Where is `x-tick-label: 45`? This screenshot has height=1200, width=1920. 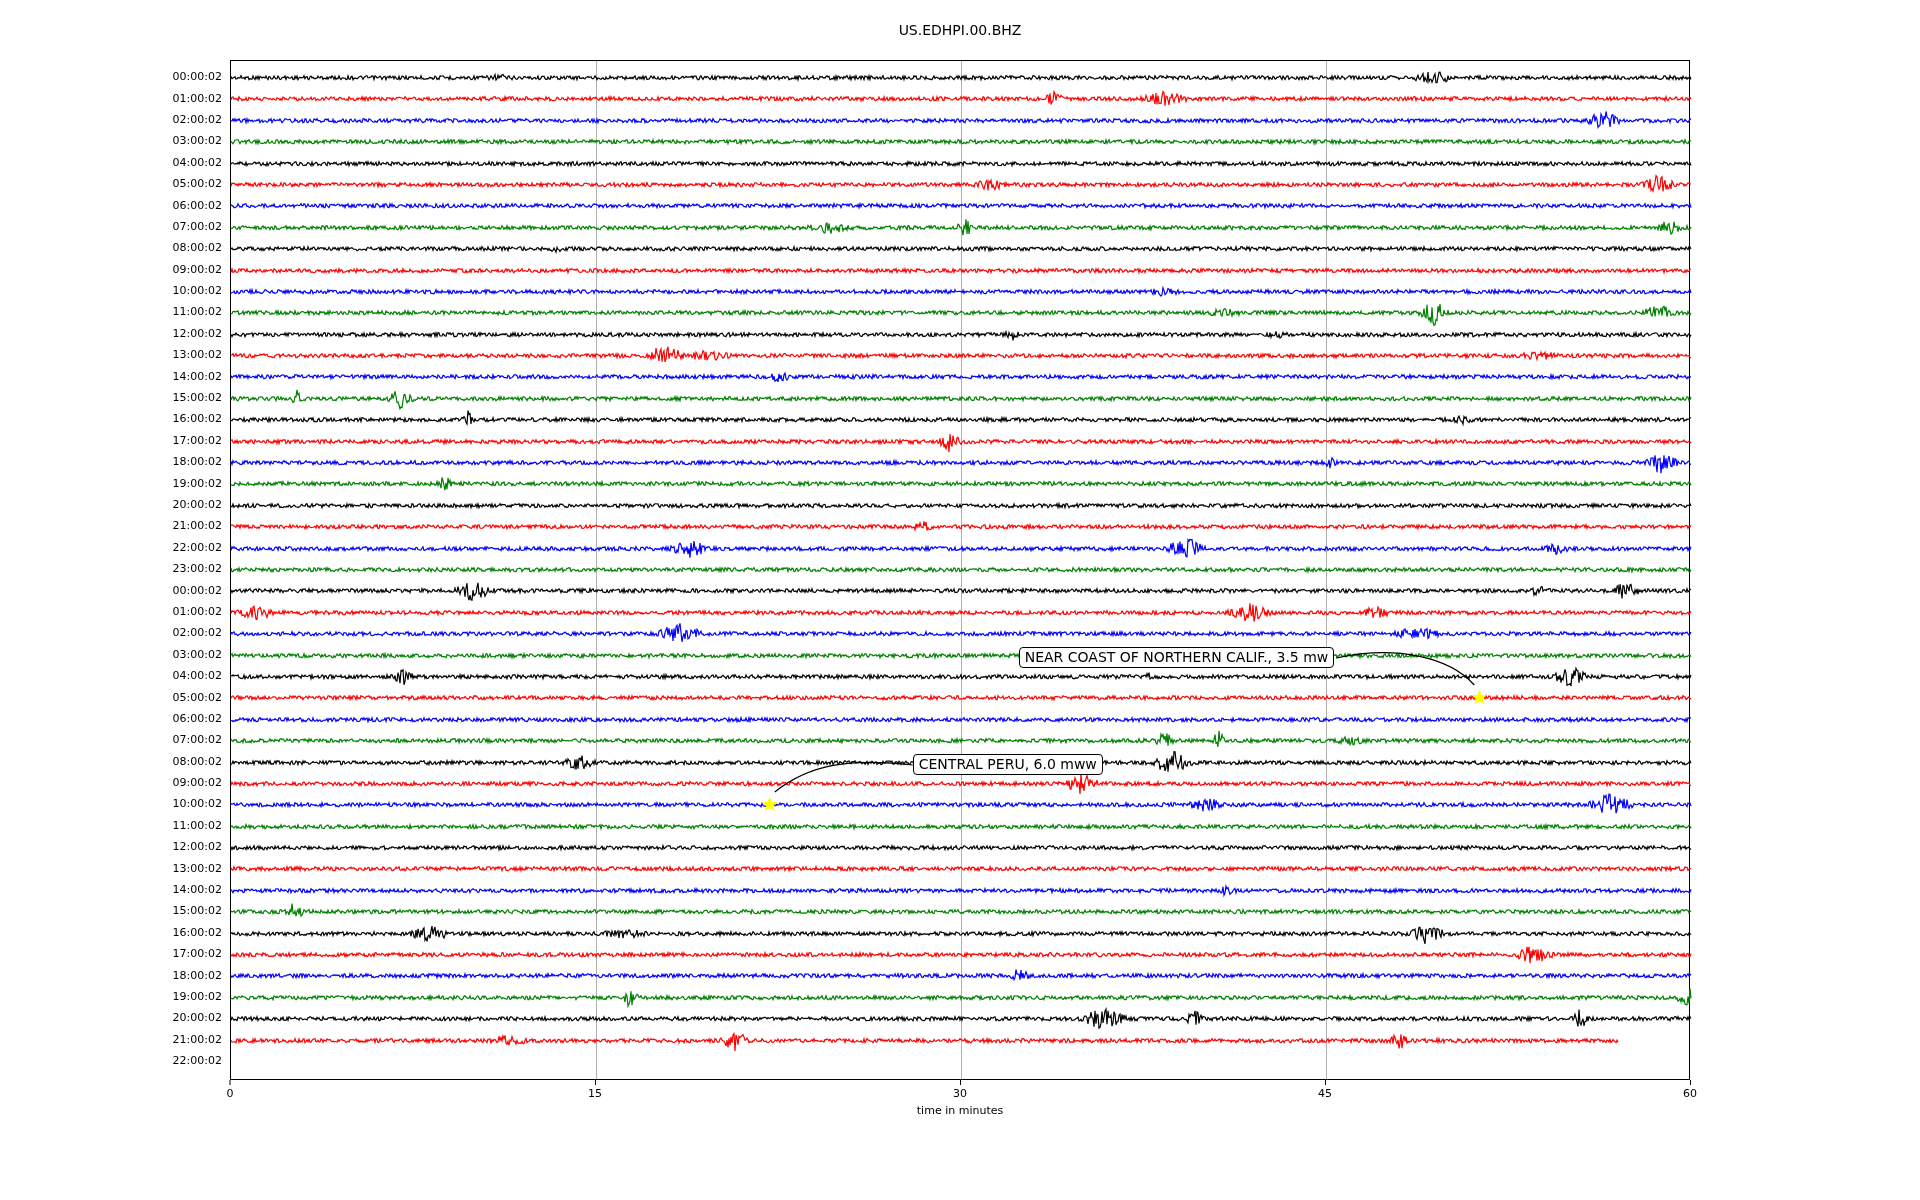 x-tick-label: 45 is located at coordinates (1325, 1094).